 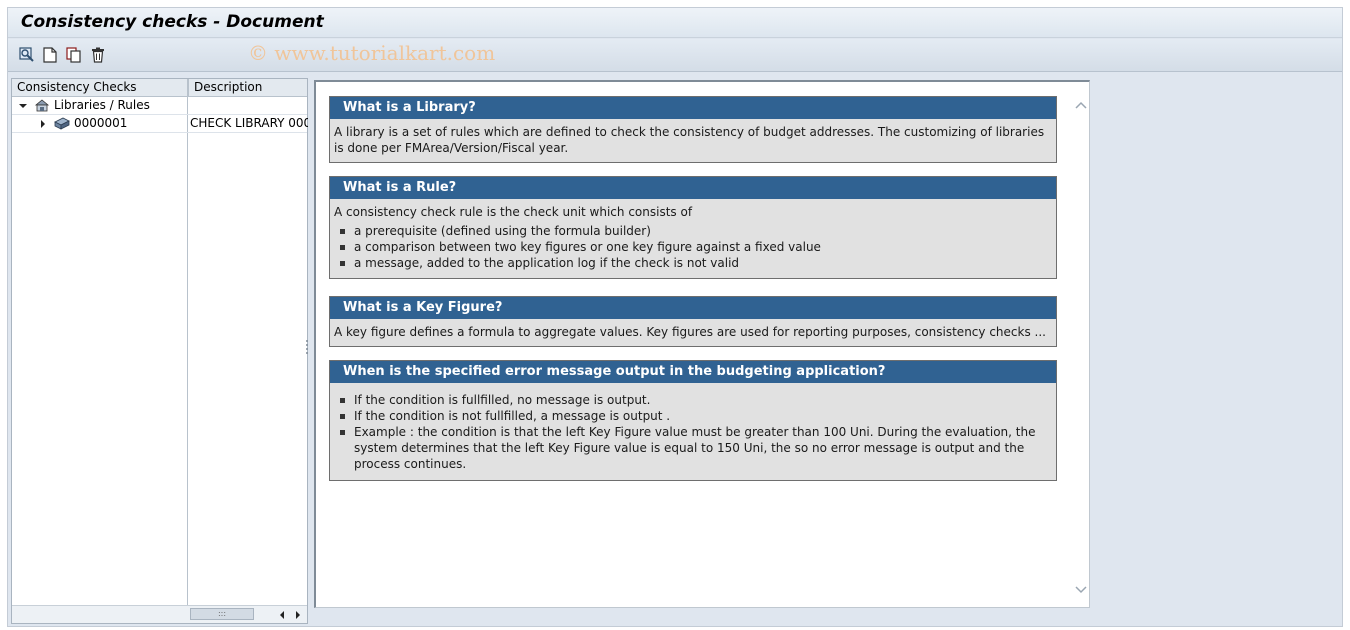 I want to click on tree-node-library-0000001: 0000001 CHECK LIBRARY 0000, so click(x=160, y=124).